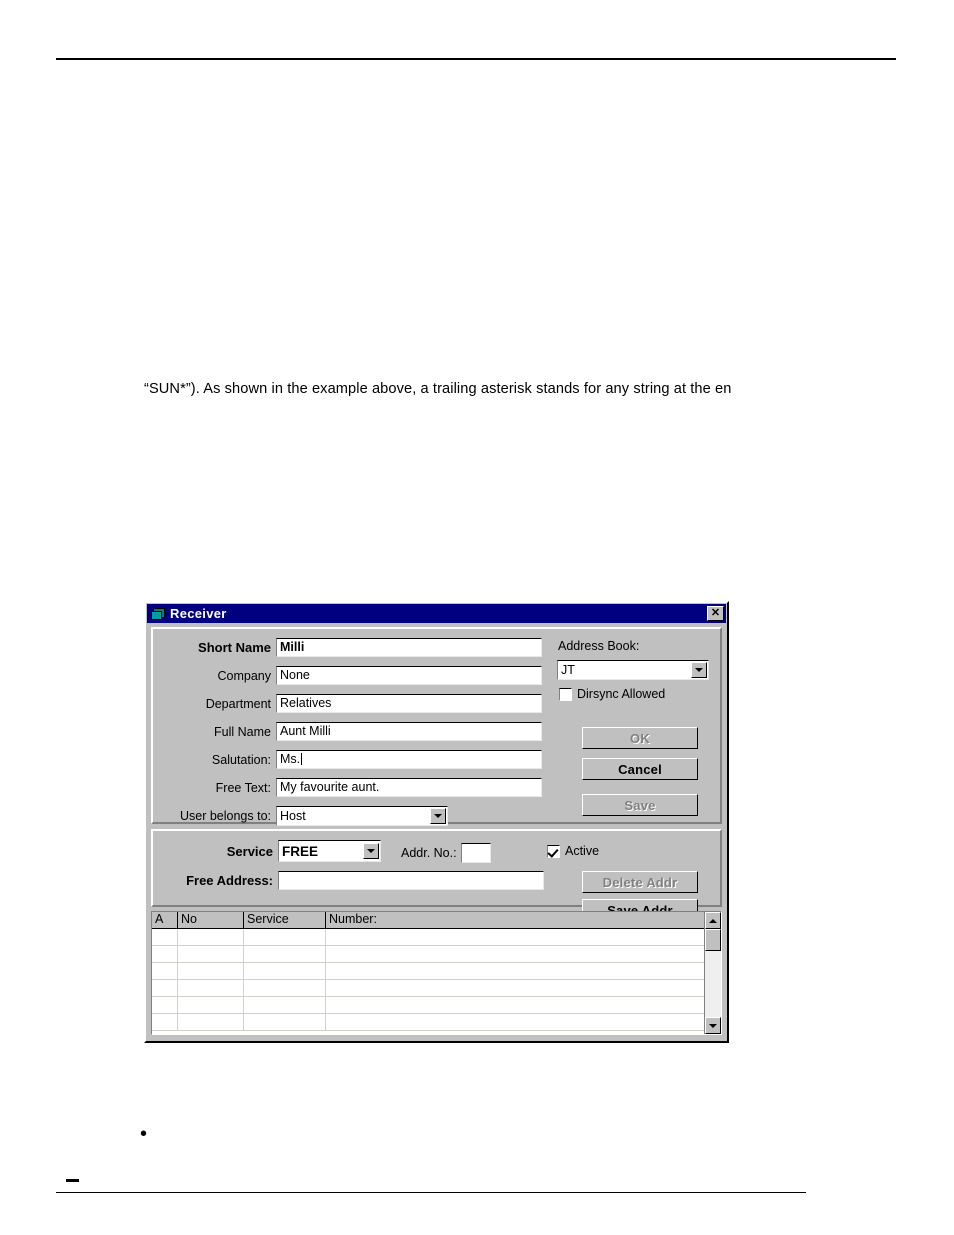 The image size is (954, 1235). Describe the element at coordinates (715, 613) in the screenshot. I see `close-icon: ✕` at that location.